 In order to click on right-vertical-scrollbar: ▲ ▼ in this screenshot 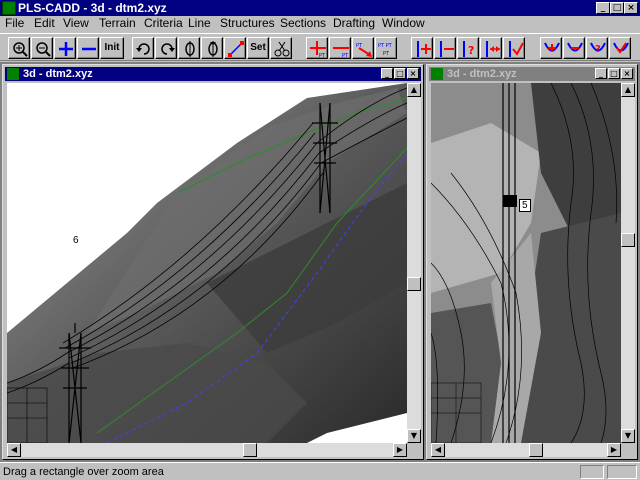, I will do `click(628, 263)`.